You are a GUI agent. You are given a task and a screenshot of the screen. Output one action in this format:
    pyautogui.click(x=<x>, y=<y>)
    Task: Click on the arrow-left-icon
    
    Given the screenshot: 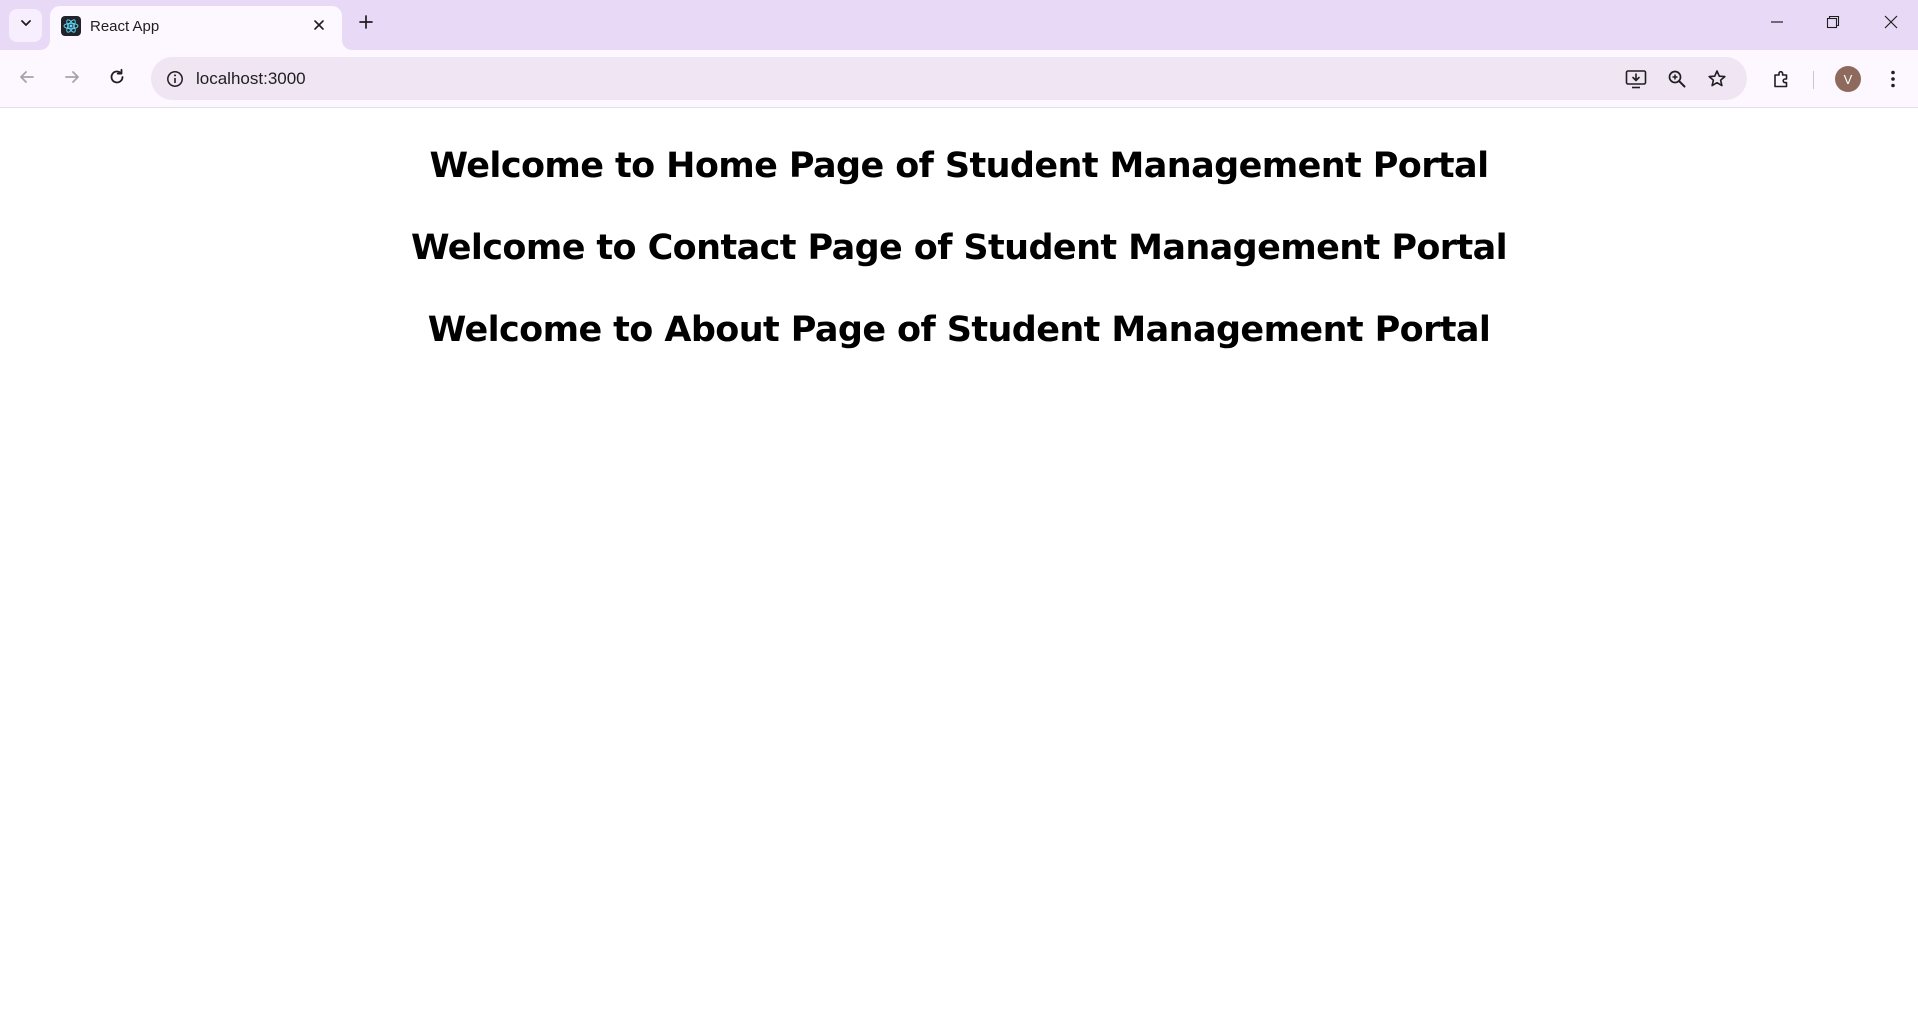 What is the action you would take?
    pyautogui.click(x=27, y=79)
    